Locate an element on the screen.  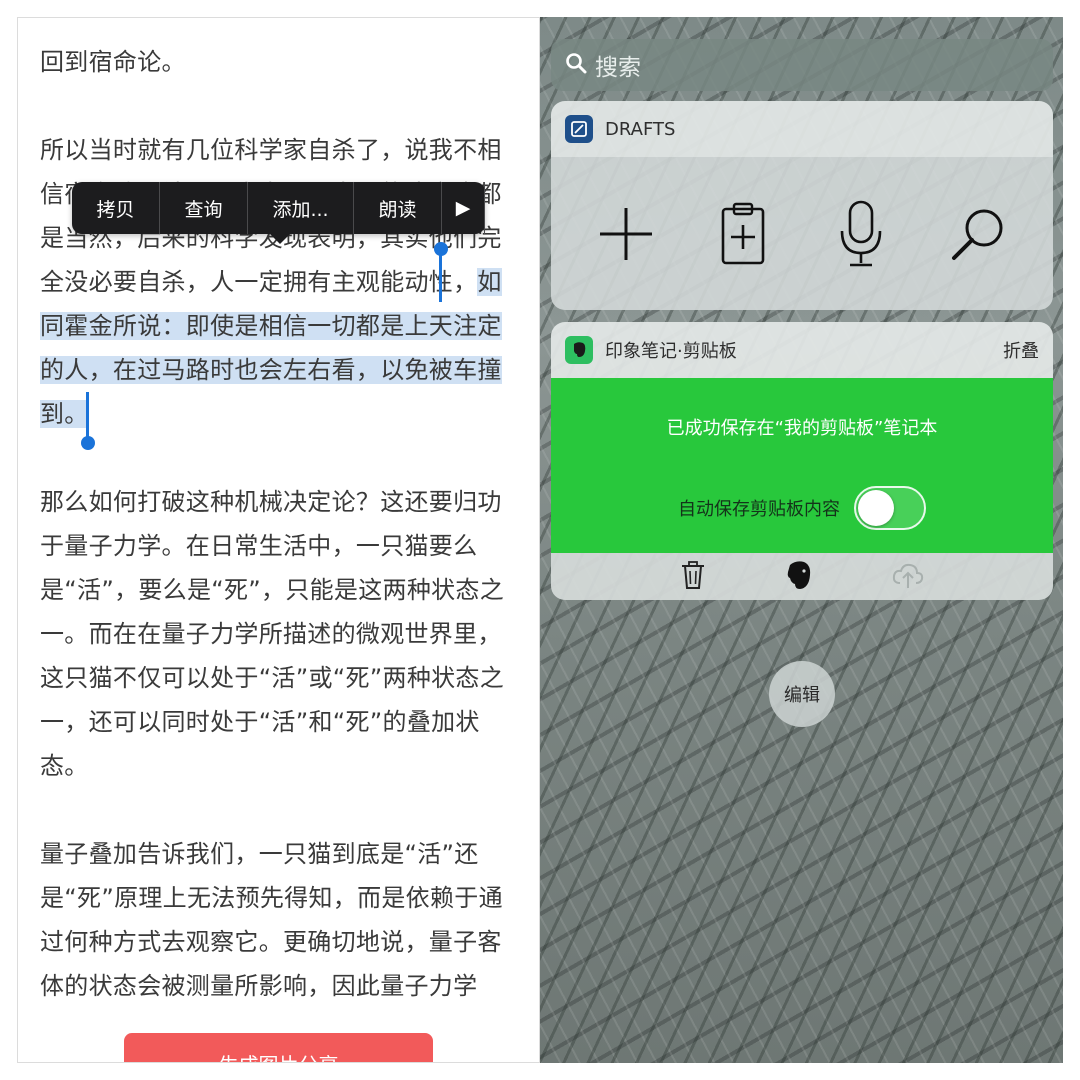
drafts-title: DRAFTS is located at coordinates (640, 129).